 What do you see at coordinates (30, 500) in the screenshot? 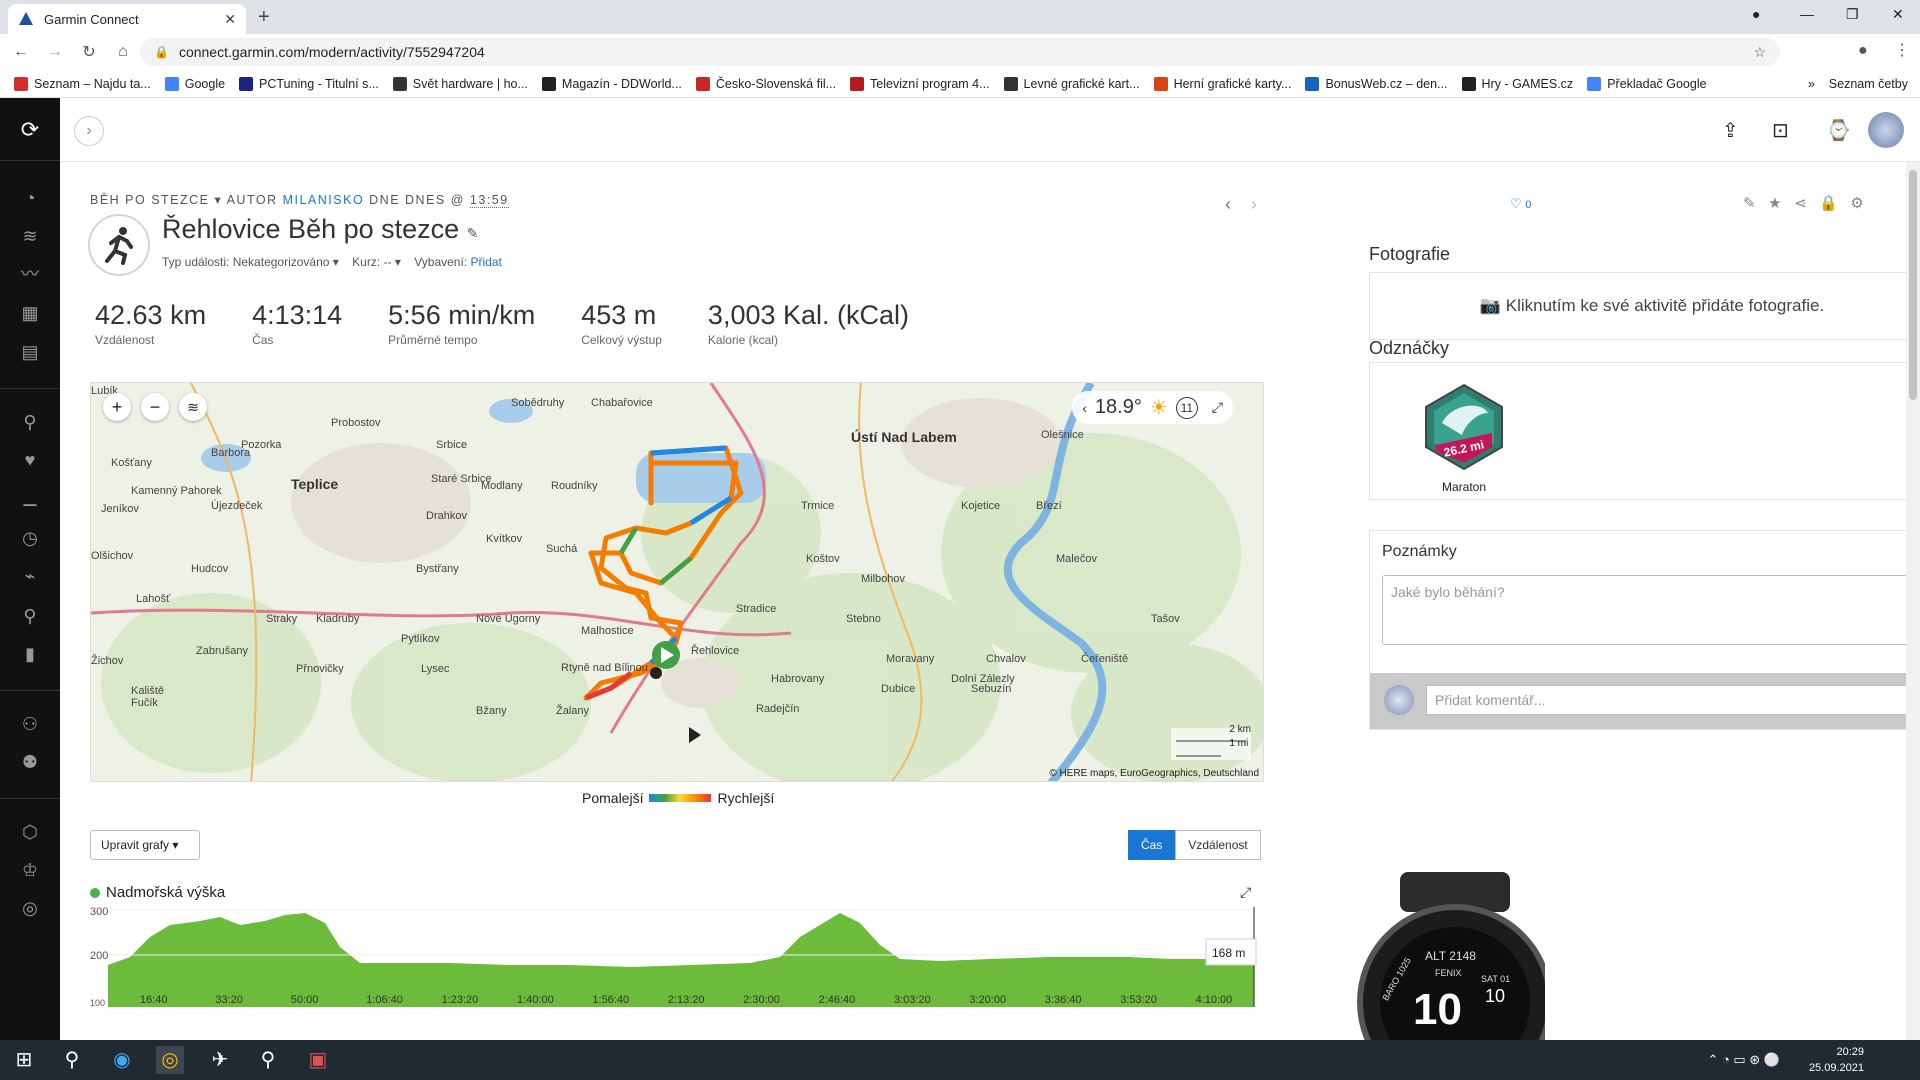
I see `run-icon: ⚊` at bounding box center [30, 500].